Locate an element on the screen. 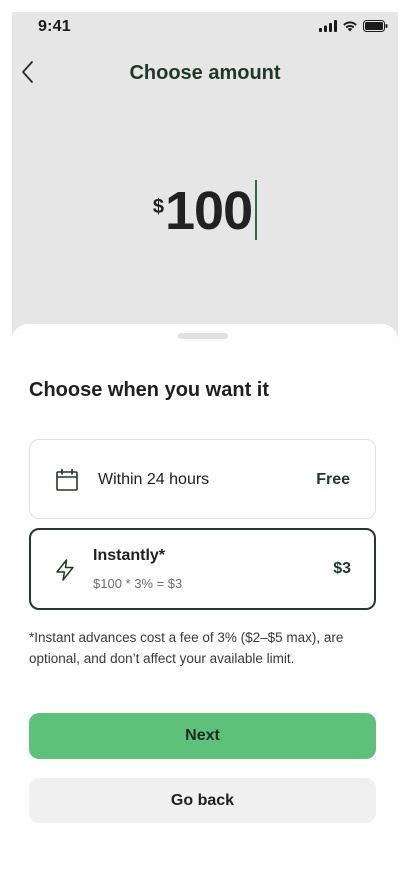 Image resolution: width=408 pixels, height=876 pixels. amount-value: 100 is located at coordinates (209, 211).